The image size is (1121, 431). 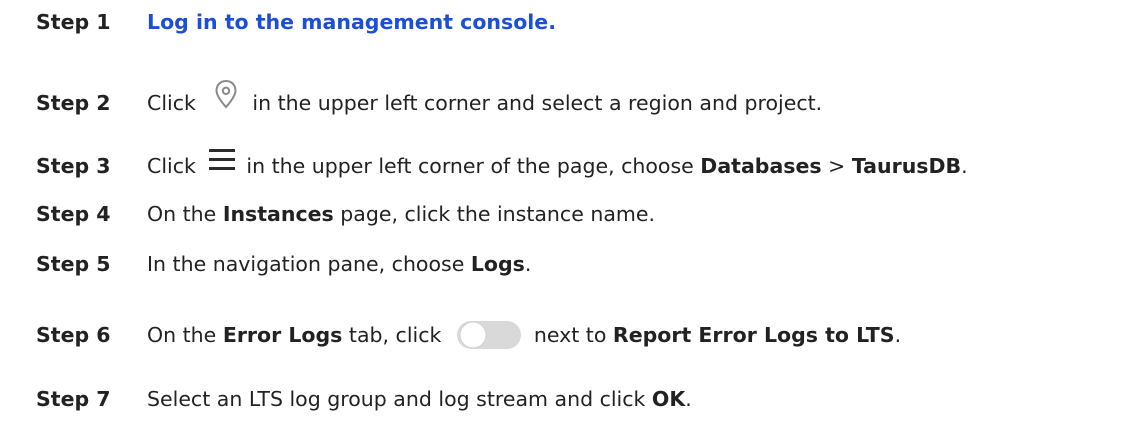 I want to click on instances-page-label: Instances, so click(x=278, y=214).